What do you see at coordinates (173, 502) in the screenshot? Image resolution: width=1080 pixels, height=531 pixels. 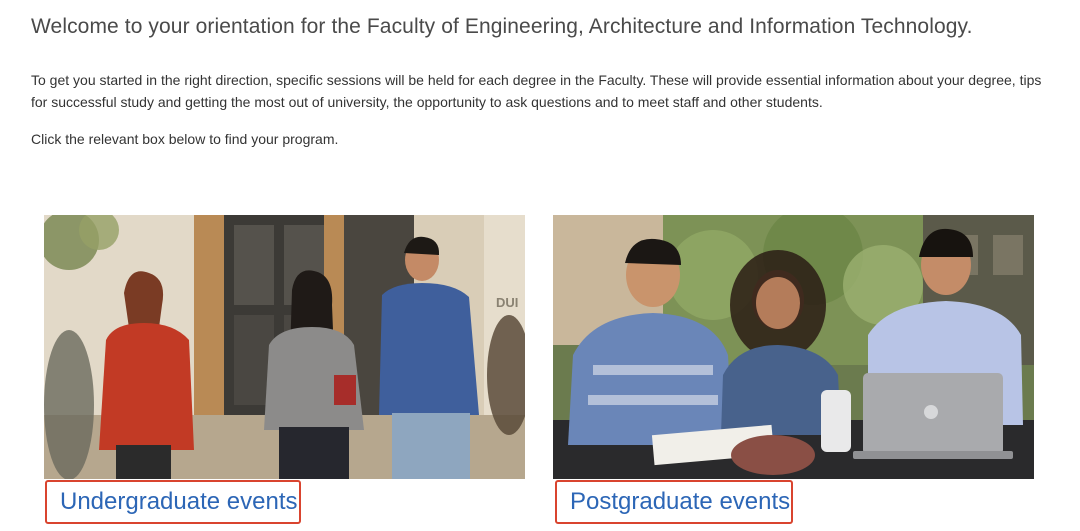 I see `undergraduate-events-link: Undergraduate events` at bounding box center [173, 502].